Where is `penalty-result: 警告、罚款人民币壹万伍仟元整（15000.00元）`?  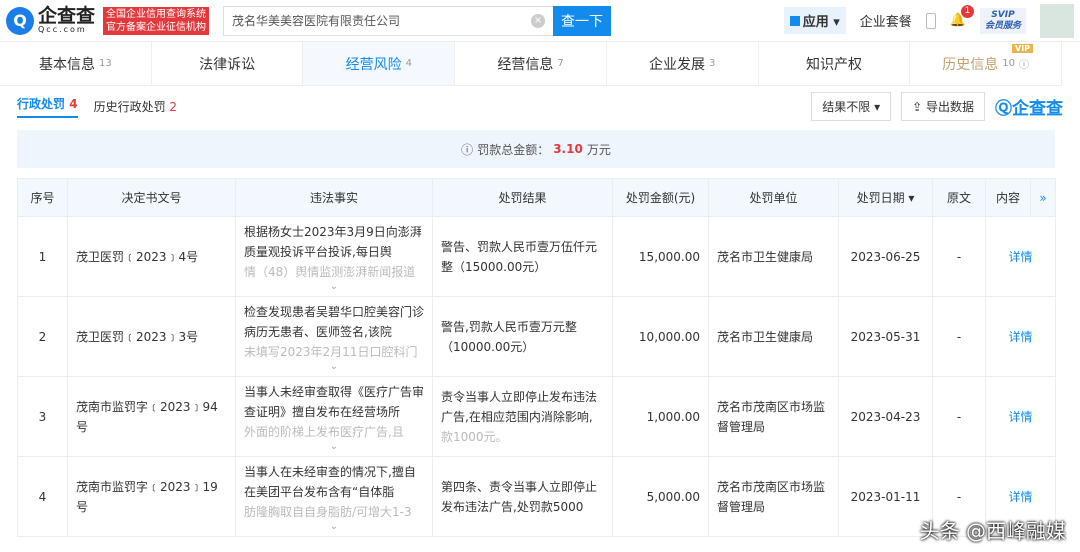
penalty-result: 警告、罚款人民币壹万伍仟元整（15000.00元） is located at coordinates (522, 256).